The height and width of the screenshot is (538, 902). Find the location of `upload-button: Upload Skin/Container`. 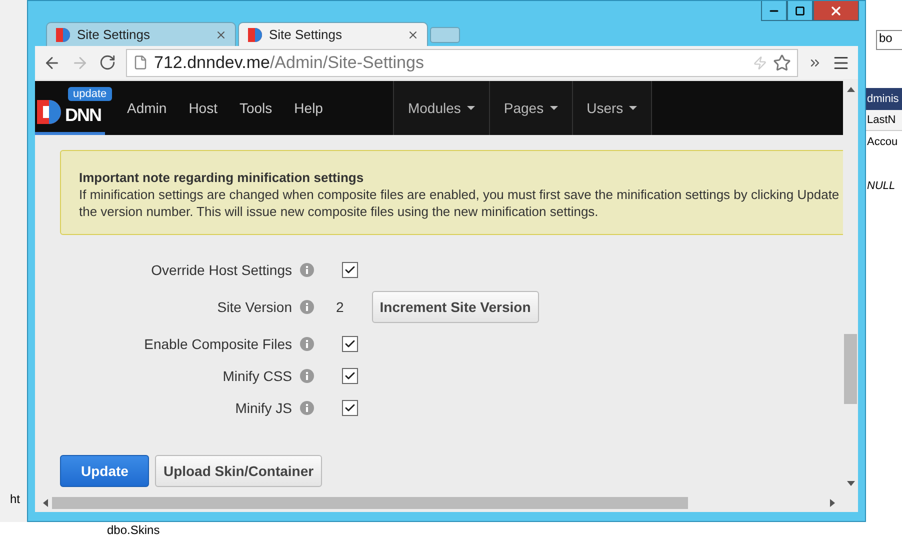

upload-button: Upload Skin/Container is located at coordinates (238, 471).